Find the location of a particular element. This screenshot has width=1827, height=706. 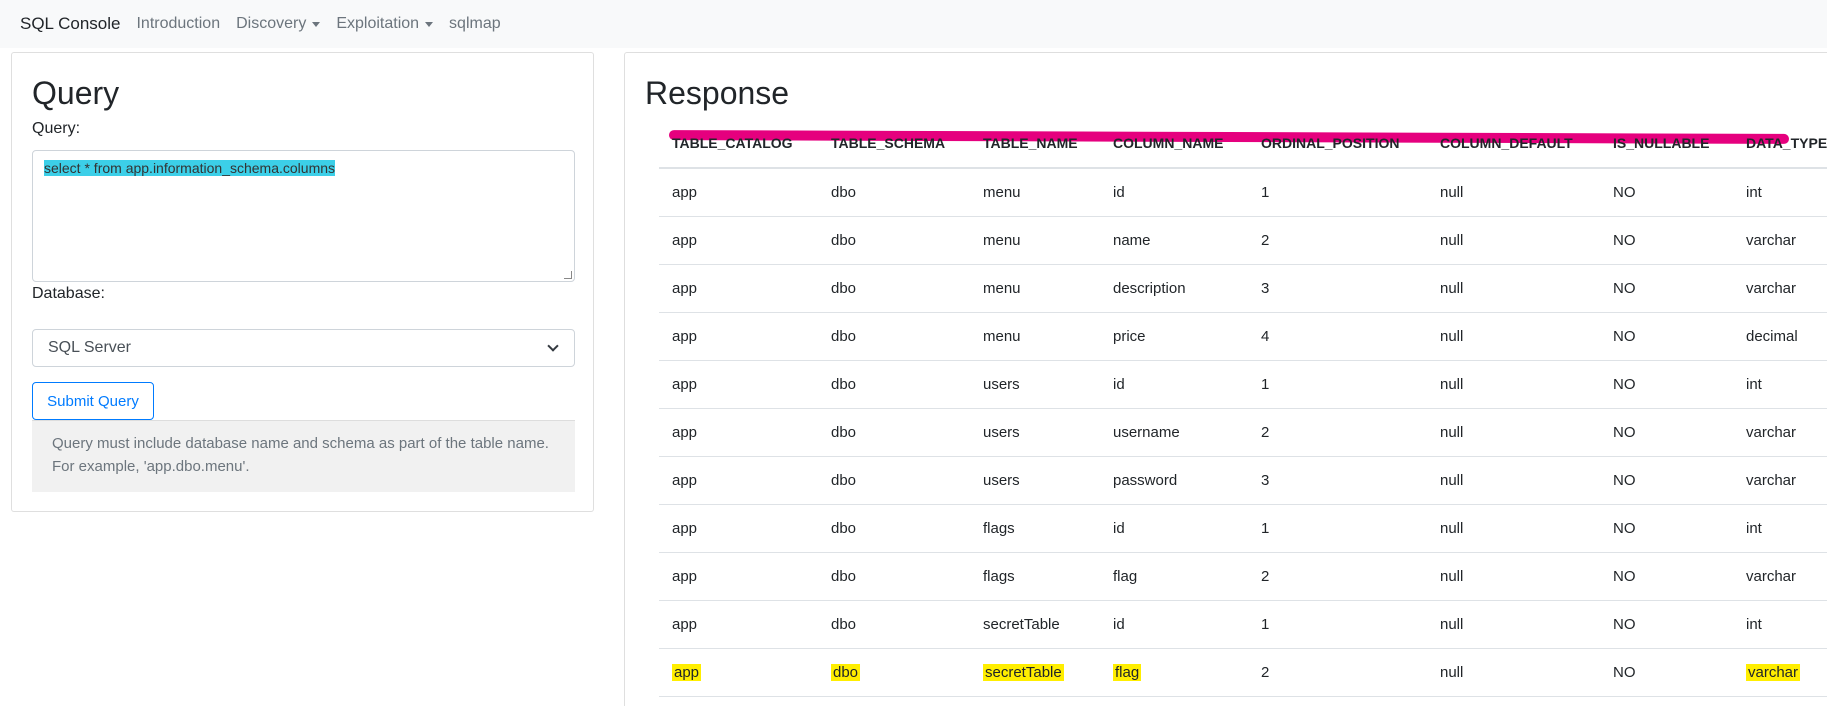

brand-link: SQL Console is located at coordinates (70, 24).